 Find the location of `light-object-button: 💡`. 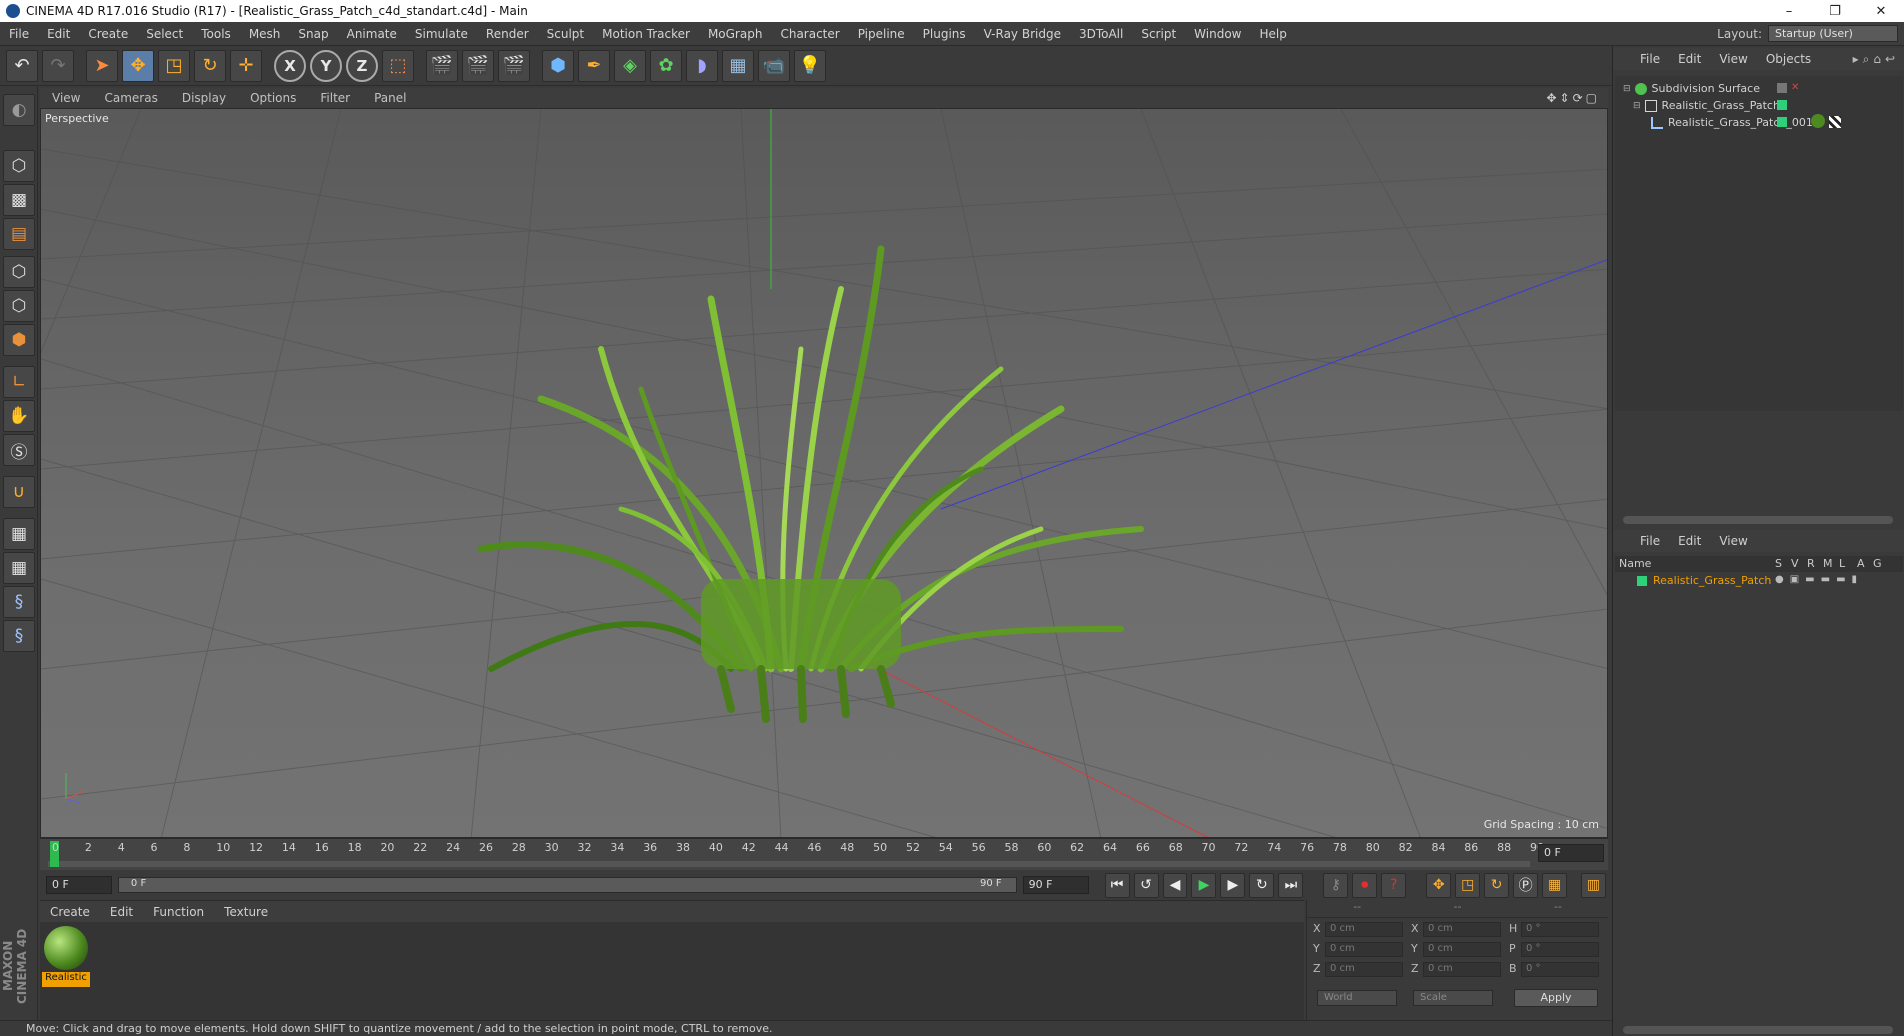

light-object-button: 💡 is located at coordinates (810, 65).